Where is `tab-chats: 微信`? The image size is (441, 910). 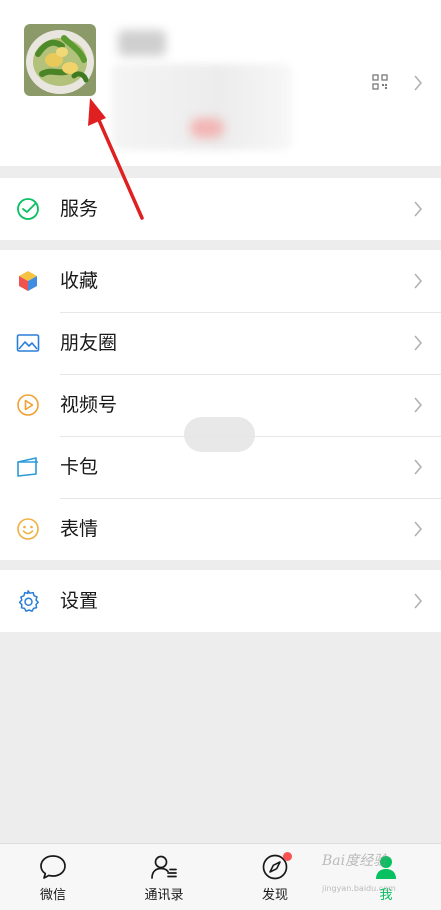
tab-chats: 微信 is located at coordinates (53, 877).